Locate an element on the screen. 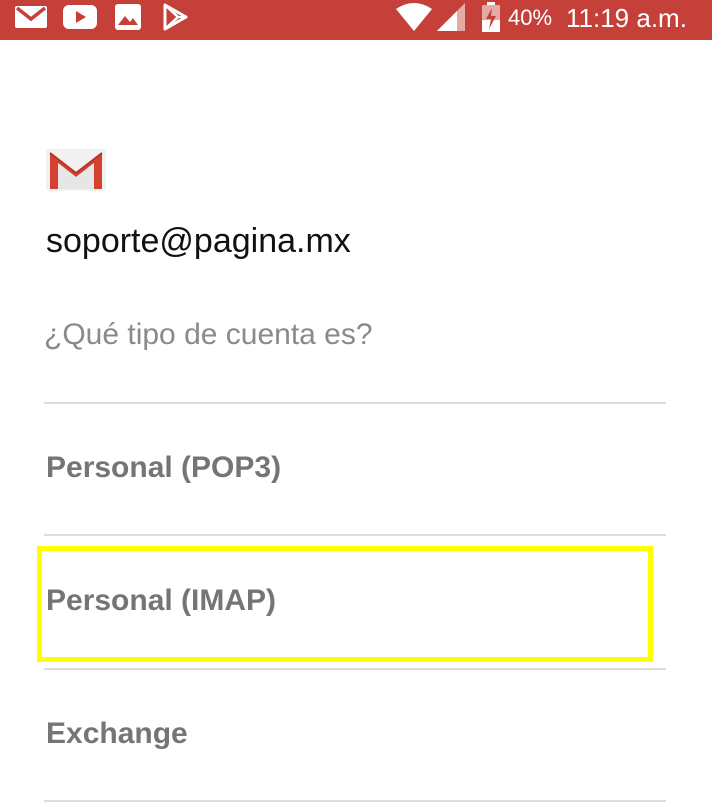 This screenshot has height=808, width=712. signal-icon is located at coordinates (451, 17).